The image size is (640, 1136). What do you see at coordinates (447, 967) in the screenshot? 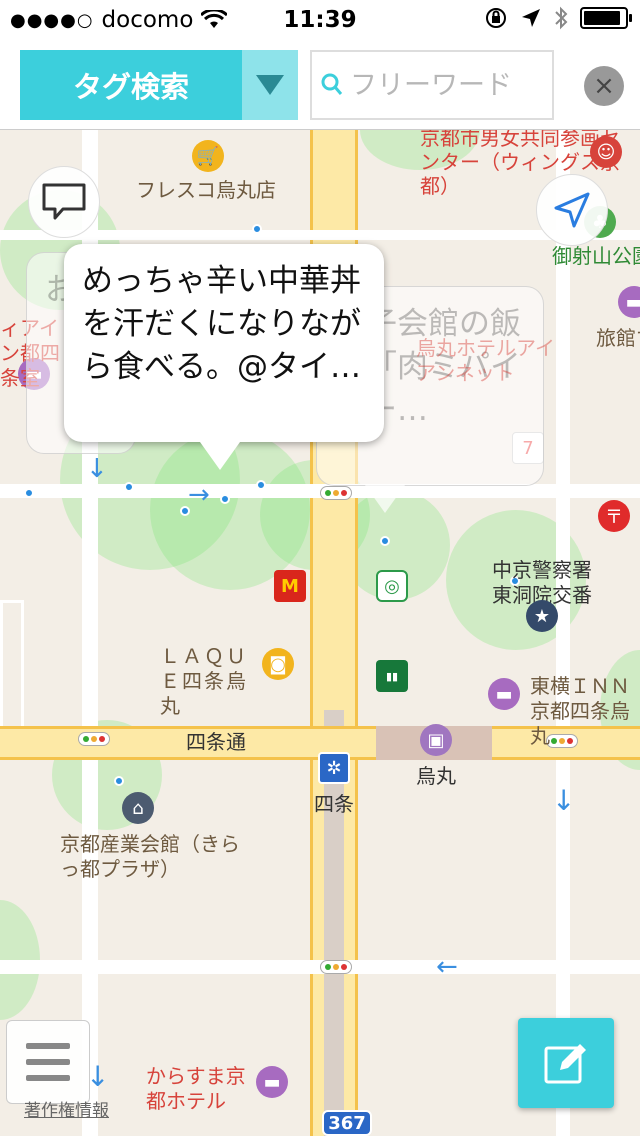
I see `one-way-arrow-icon: ←` at bounding box center [447, 967].